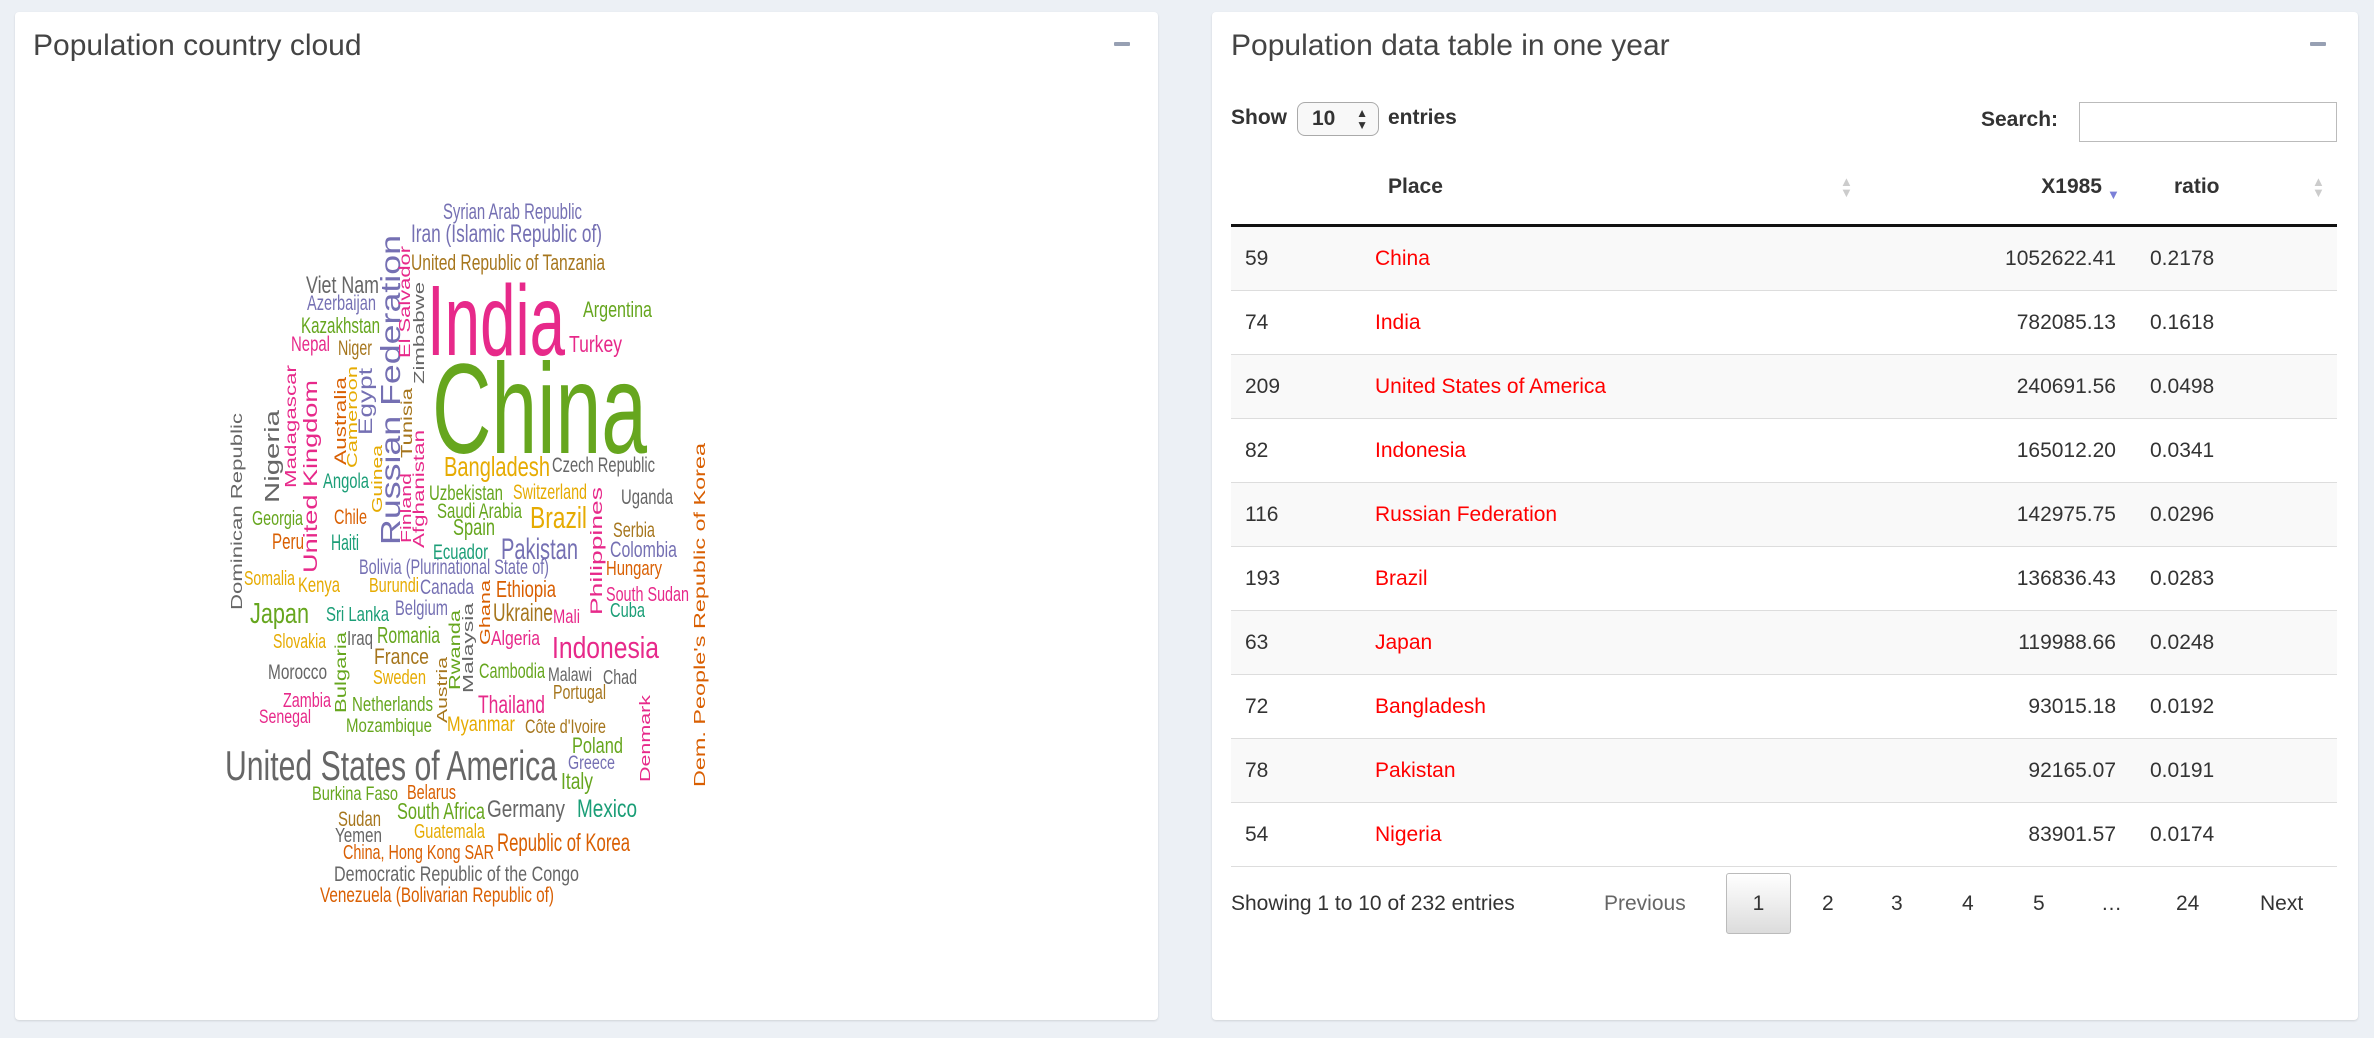 The height and width of the screenshot is (1038, 2374). I want to click on cloud-word: Egypt, so click(366, 401).